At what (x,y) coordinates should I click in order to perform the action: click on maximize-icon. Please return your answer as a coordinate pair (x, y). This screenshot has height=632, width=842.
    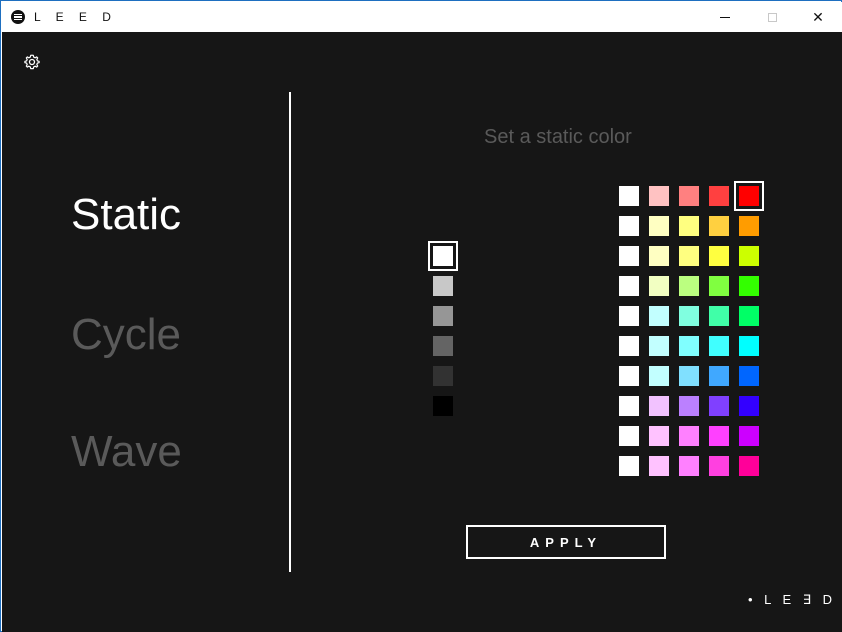
    Looking at the image, I should click on (772, 17).